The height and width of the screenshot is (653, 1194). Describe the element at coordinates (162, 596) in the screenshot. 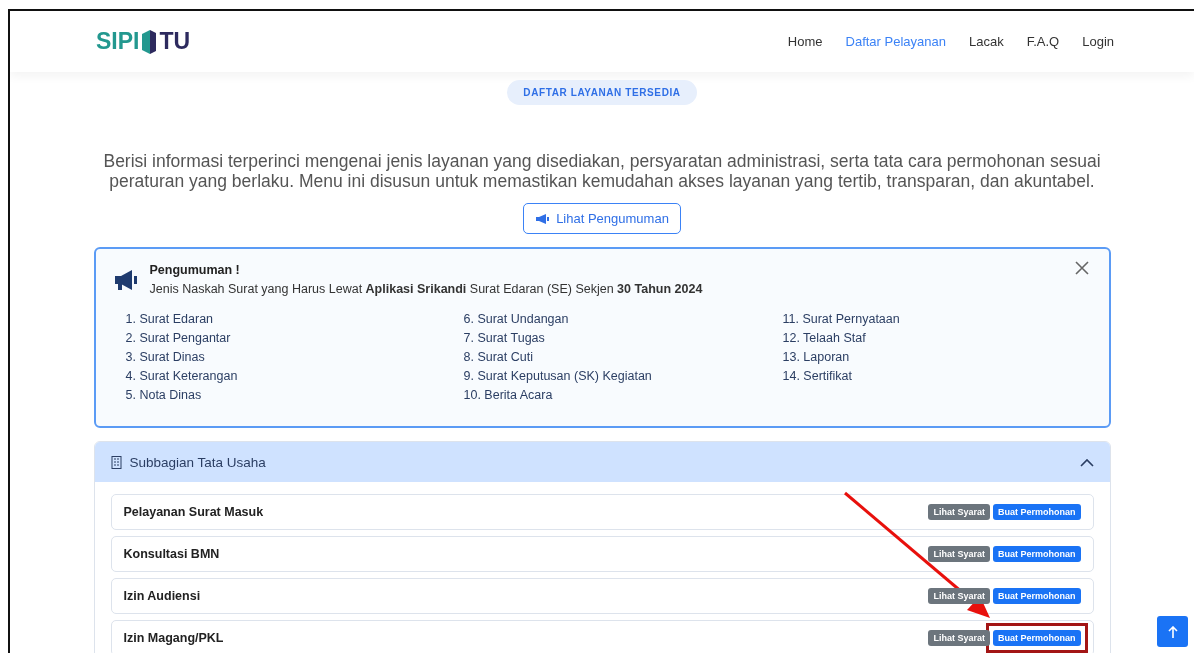

I see `service-name: Izin Audiensi` at that location.